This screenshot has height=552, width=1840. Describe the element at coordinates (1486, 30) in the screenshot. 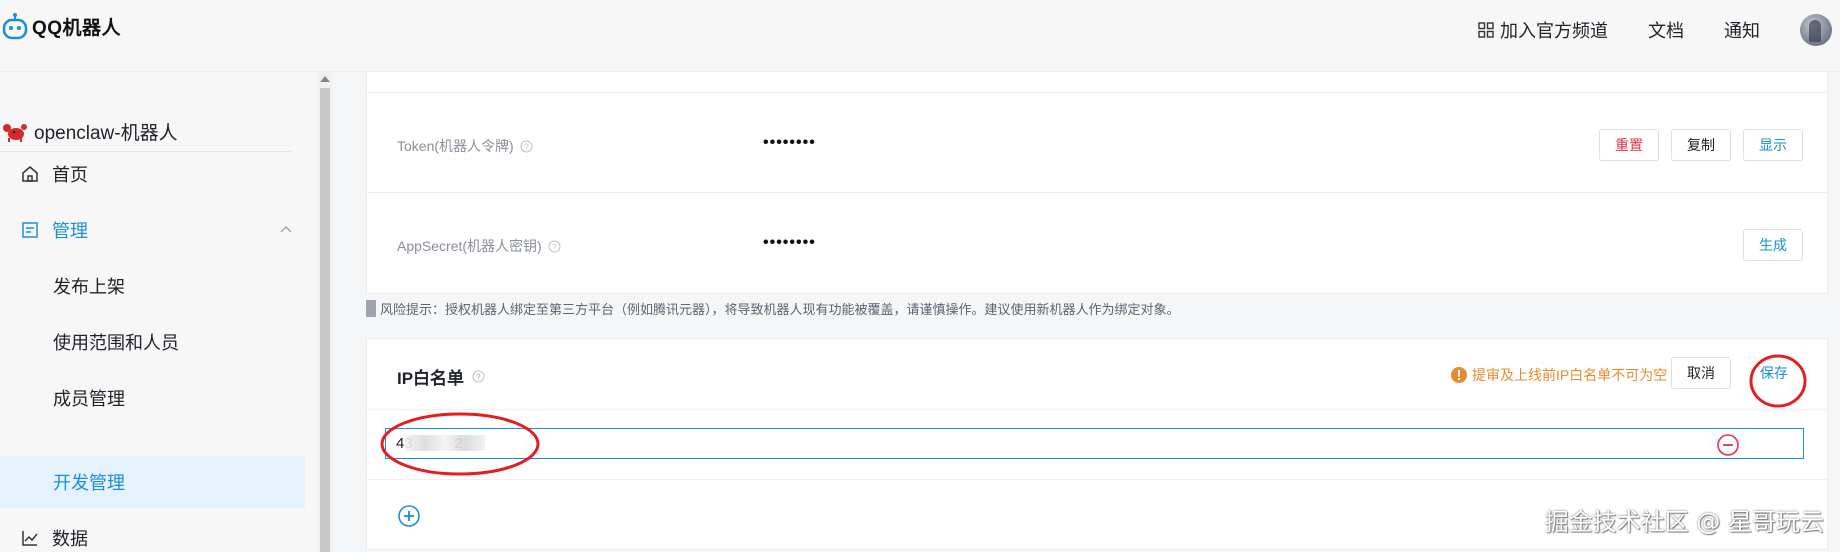

I see `grid-icon` at that location.